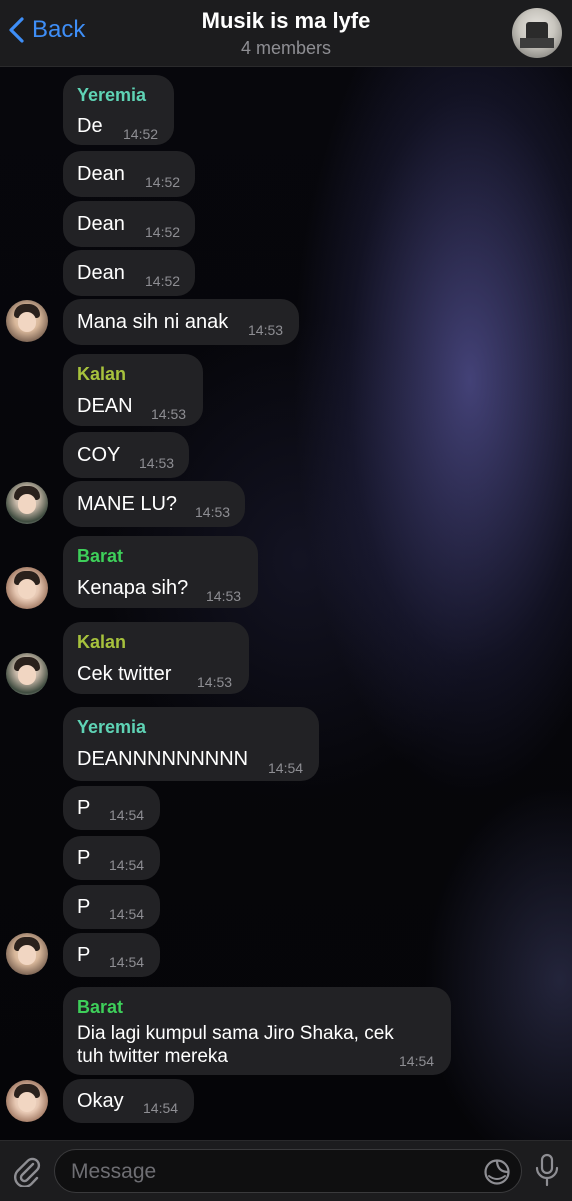  I want to click on chat-header: Back Musik is ma lyfe 4 members, so click(286, 33).